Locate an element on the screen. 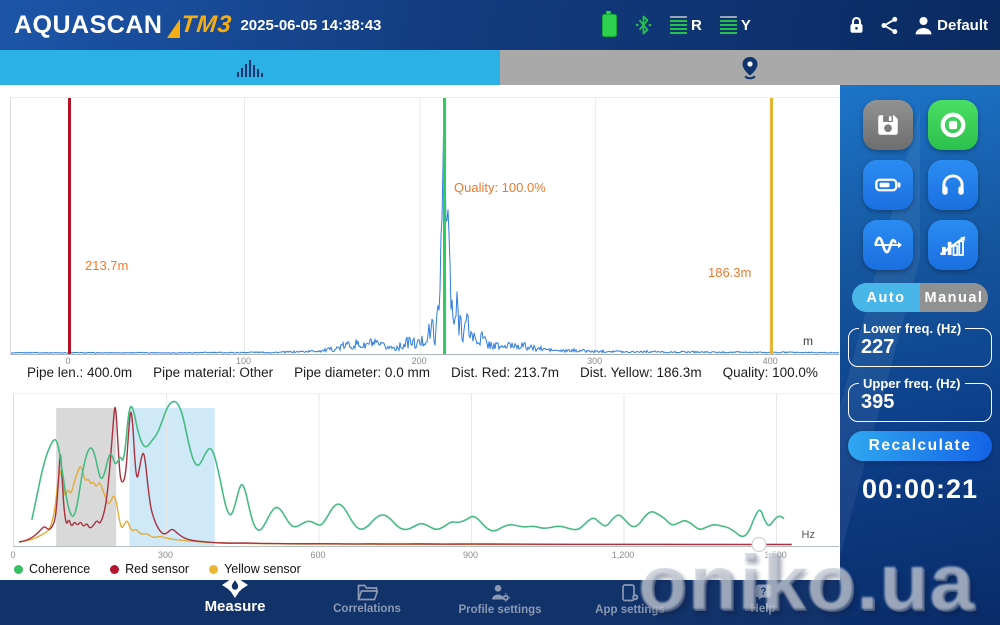 This screenshot has height=625, width=1000. nav-measure: Measure is located at coordinates (235, 593).